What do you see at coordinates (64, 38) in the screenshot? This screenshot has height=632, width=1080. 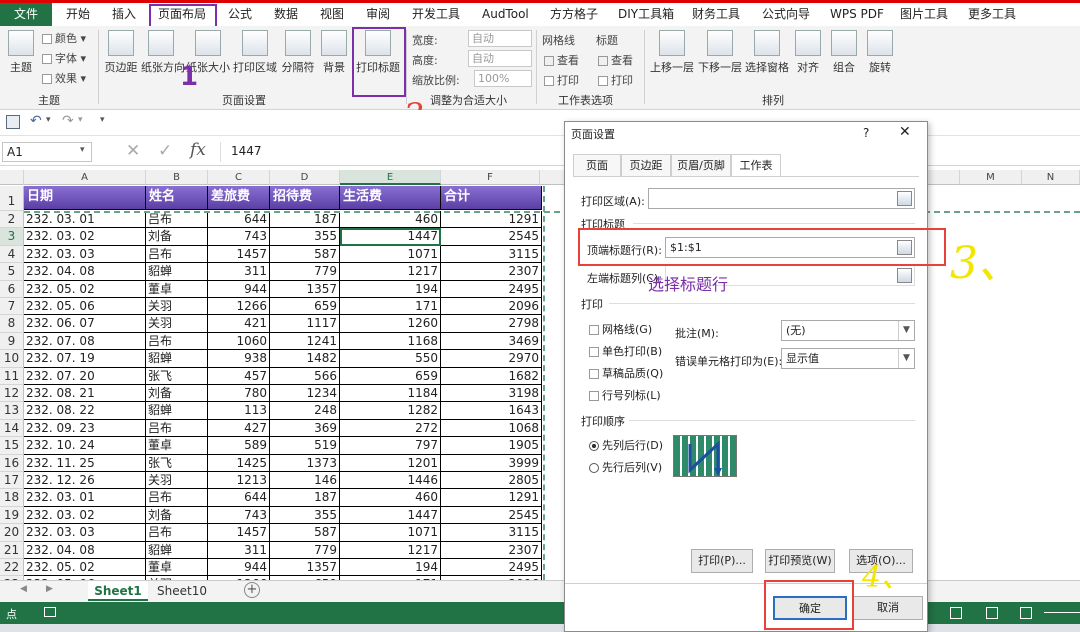 I see `theme-colors-button: 颜色 ▾` at bounding box center [64, 38].